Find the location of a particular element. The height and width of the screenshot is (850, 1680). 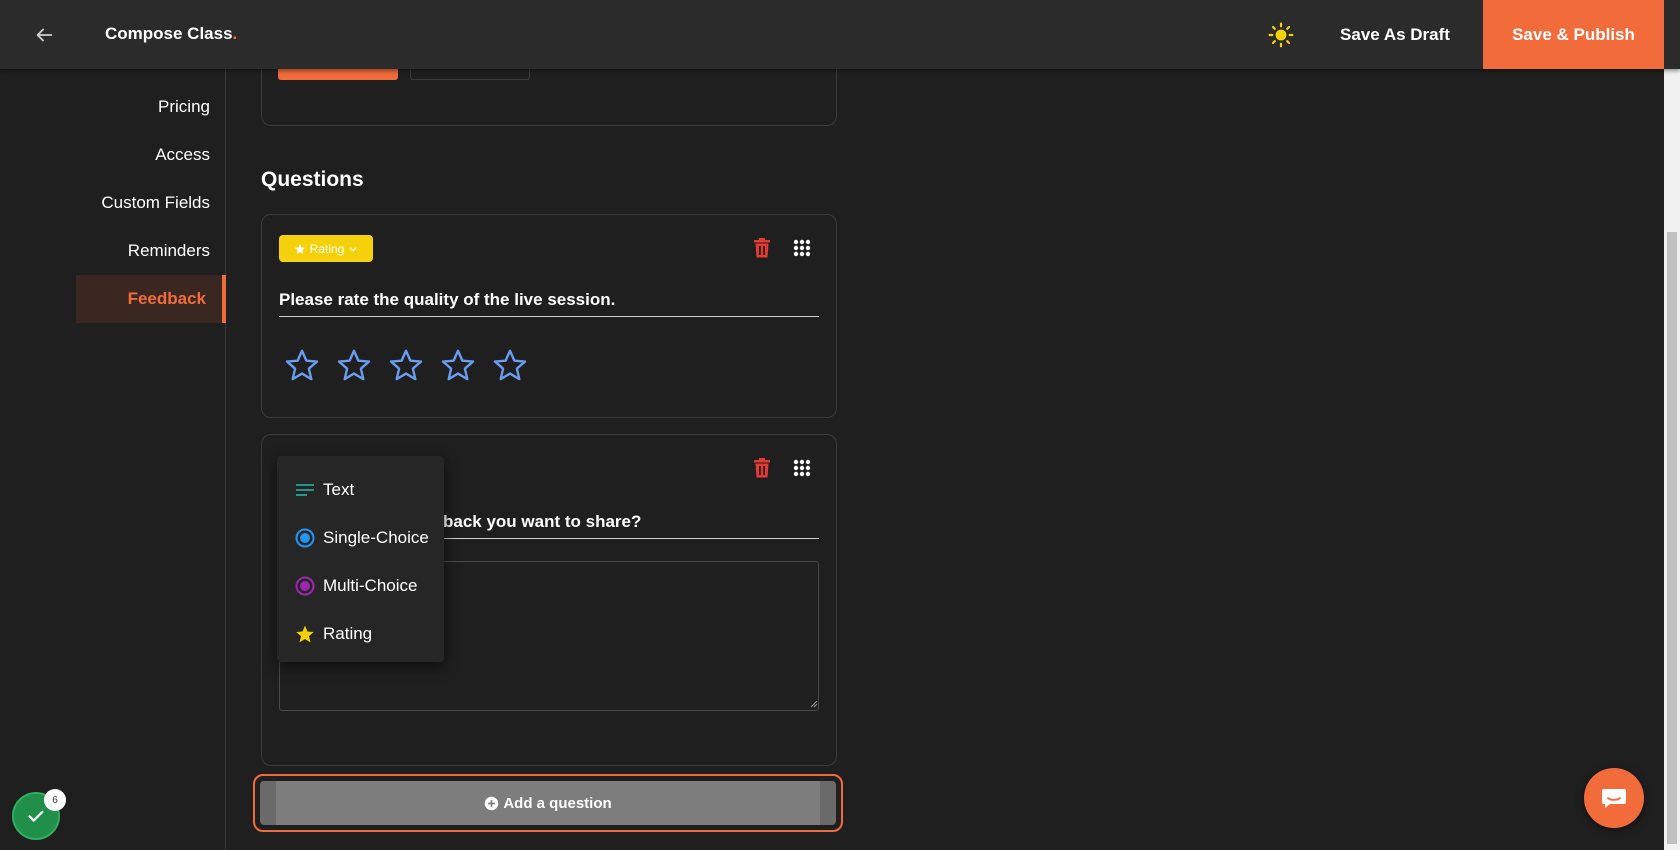

add-question-label: Add a question is located at coordinates (557, 803).